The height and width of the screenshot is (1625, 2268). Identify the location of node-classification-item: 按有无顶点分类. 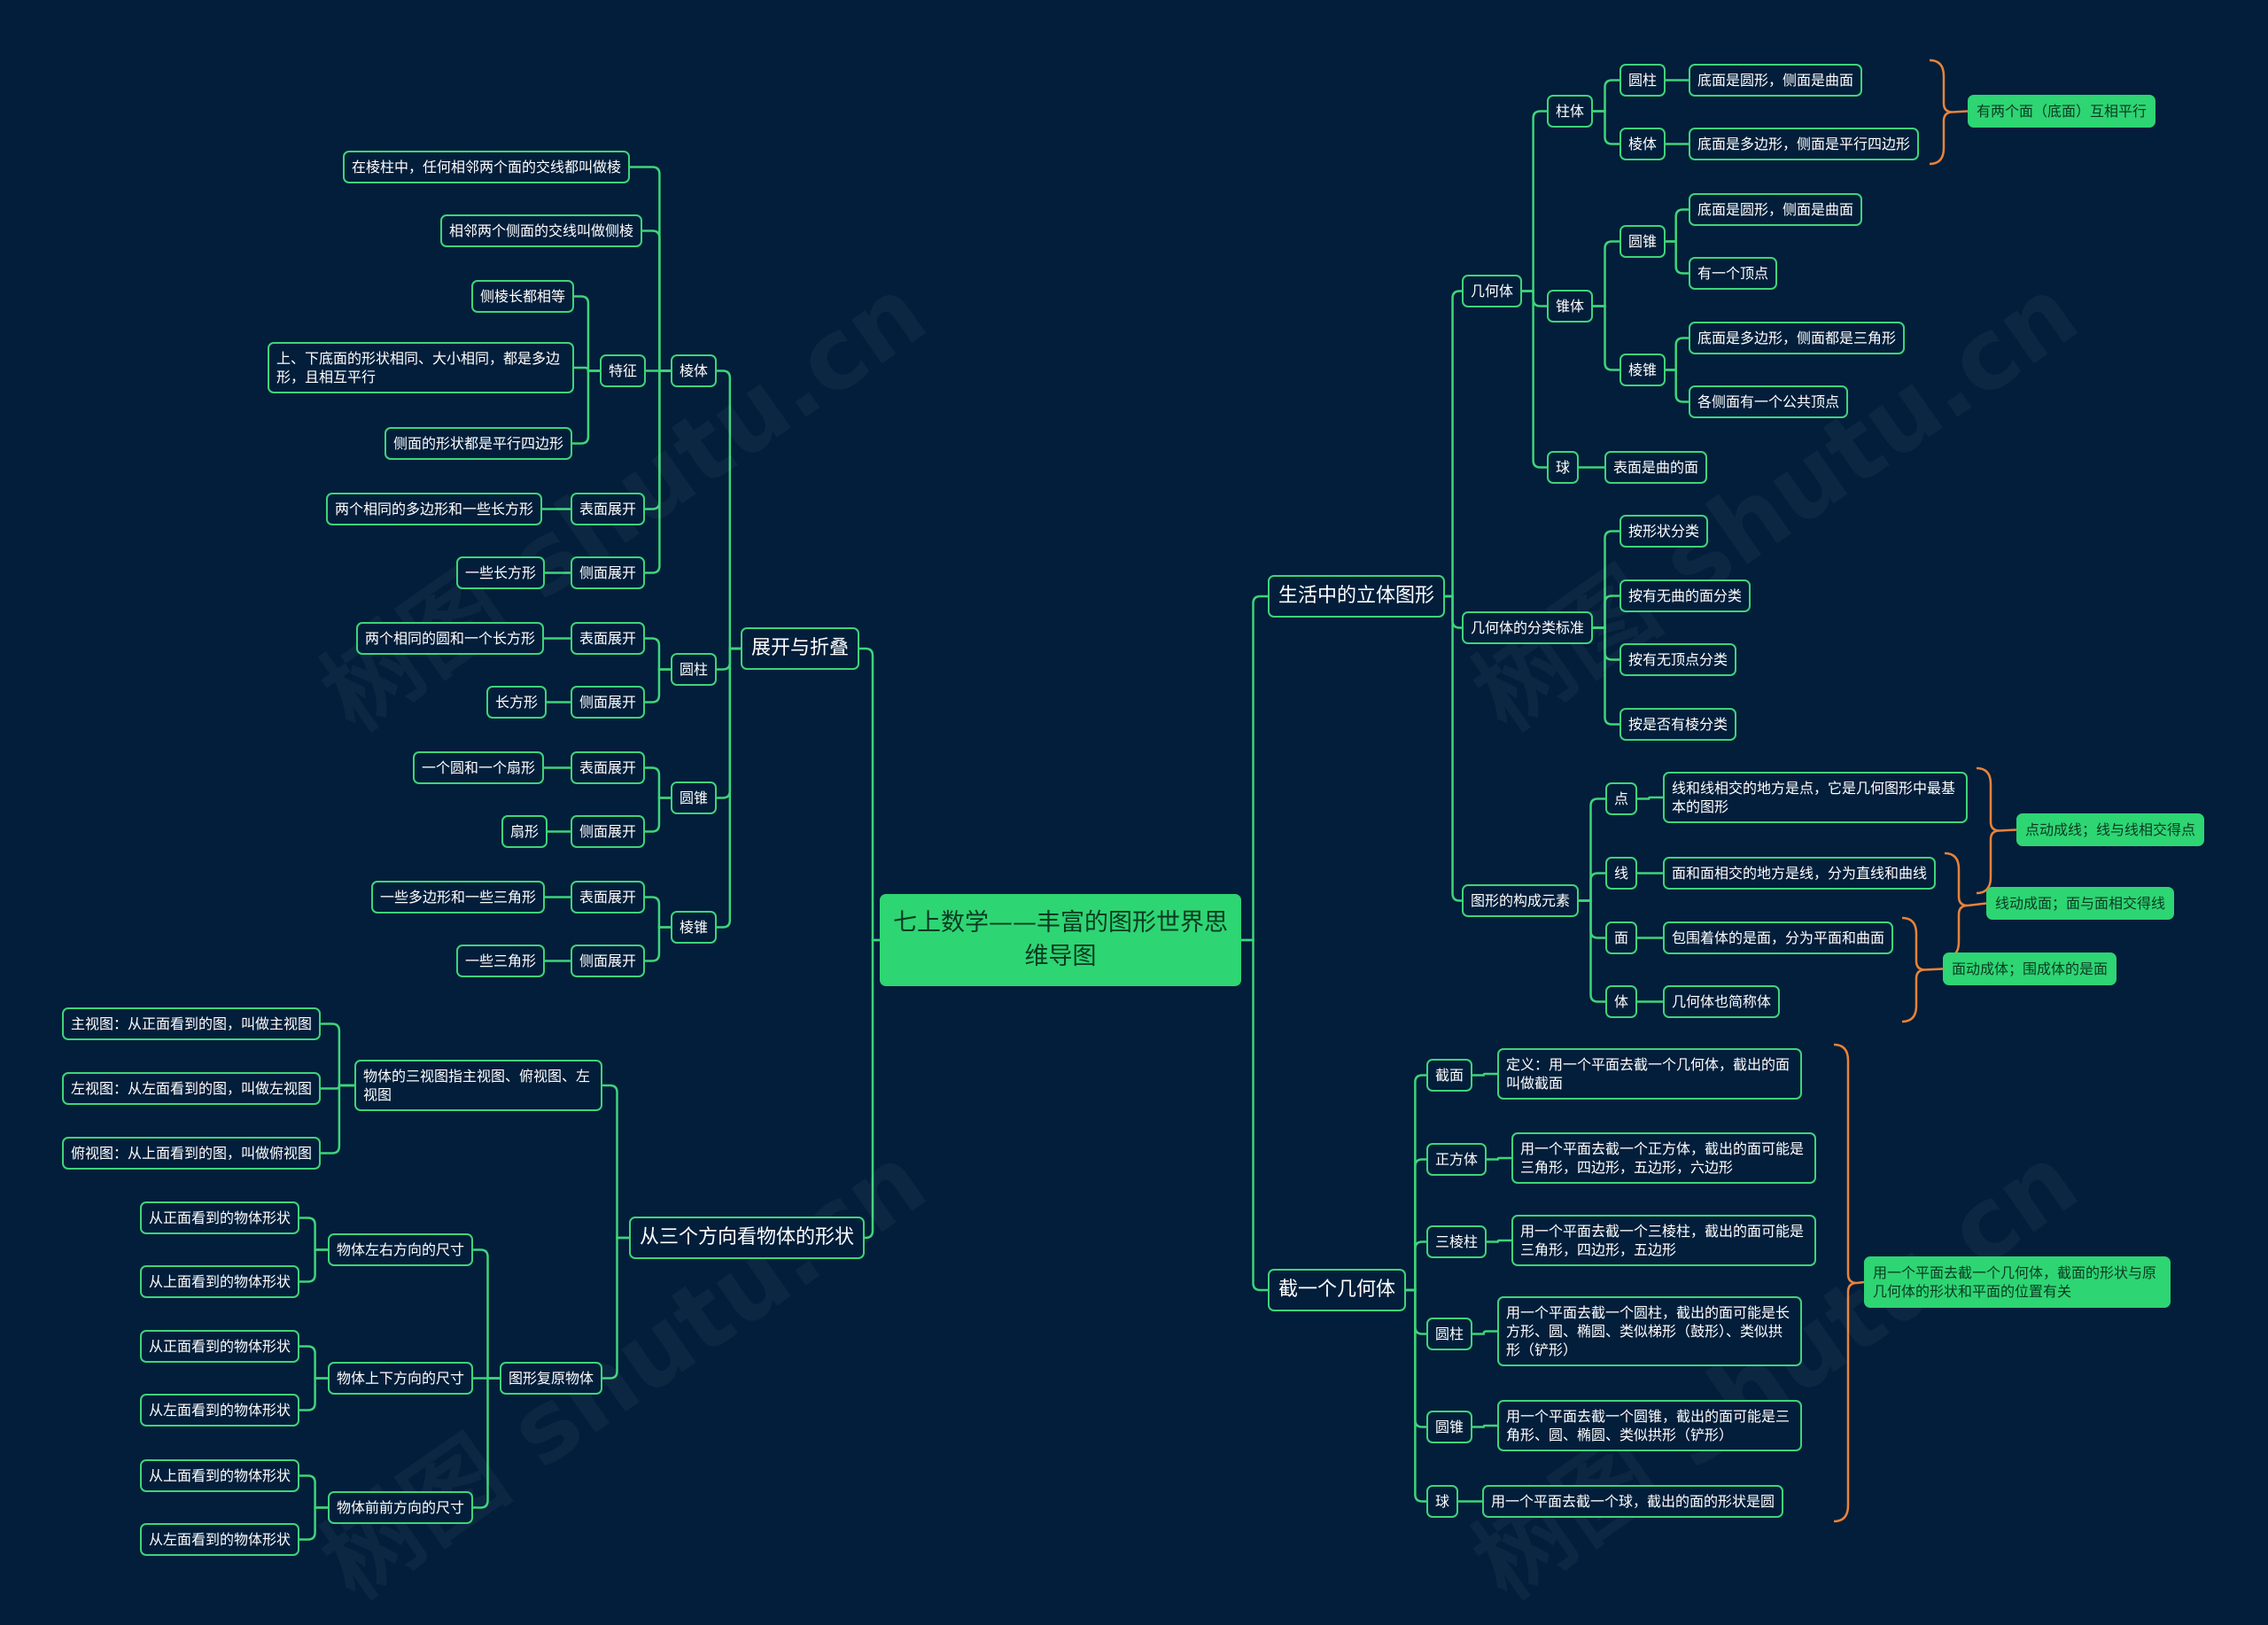
(1678, 659).